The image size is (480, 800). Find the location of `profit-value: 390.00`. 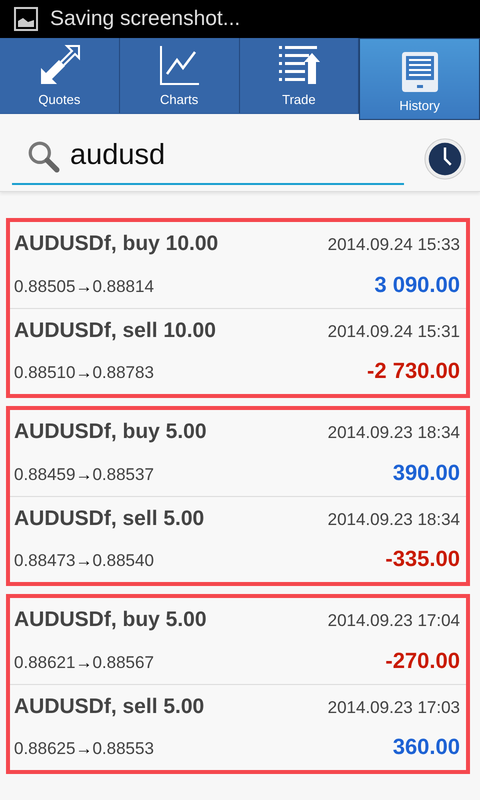

profit-value: 390.00 is located at coordinates (426, 473).